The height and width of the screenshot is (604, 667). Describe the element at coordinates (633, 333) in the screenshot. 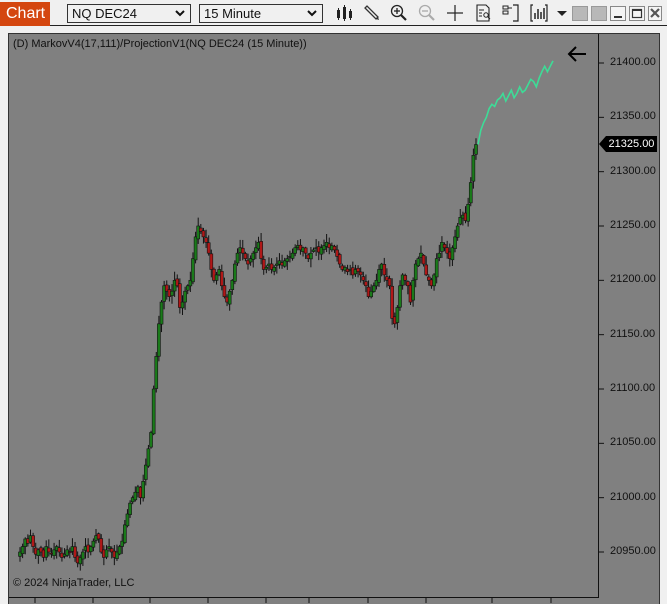

I see `y-axis-tick-label: 21150.00` at that location.